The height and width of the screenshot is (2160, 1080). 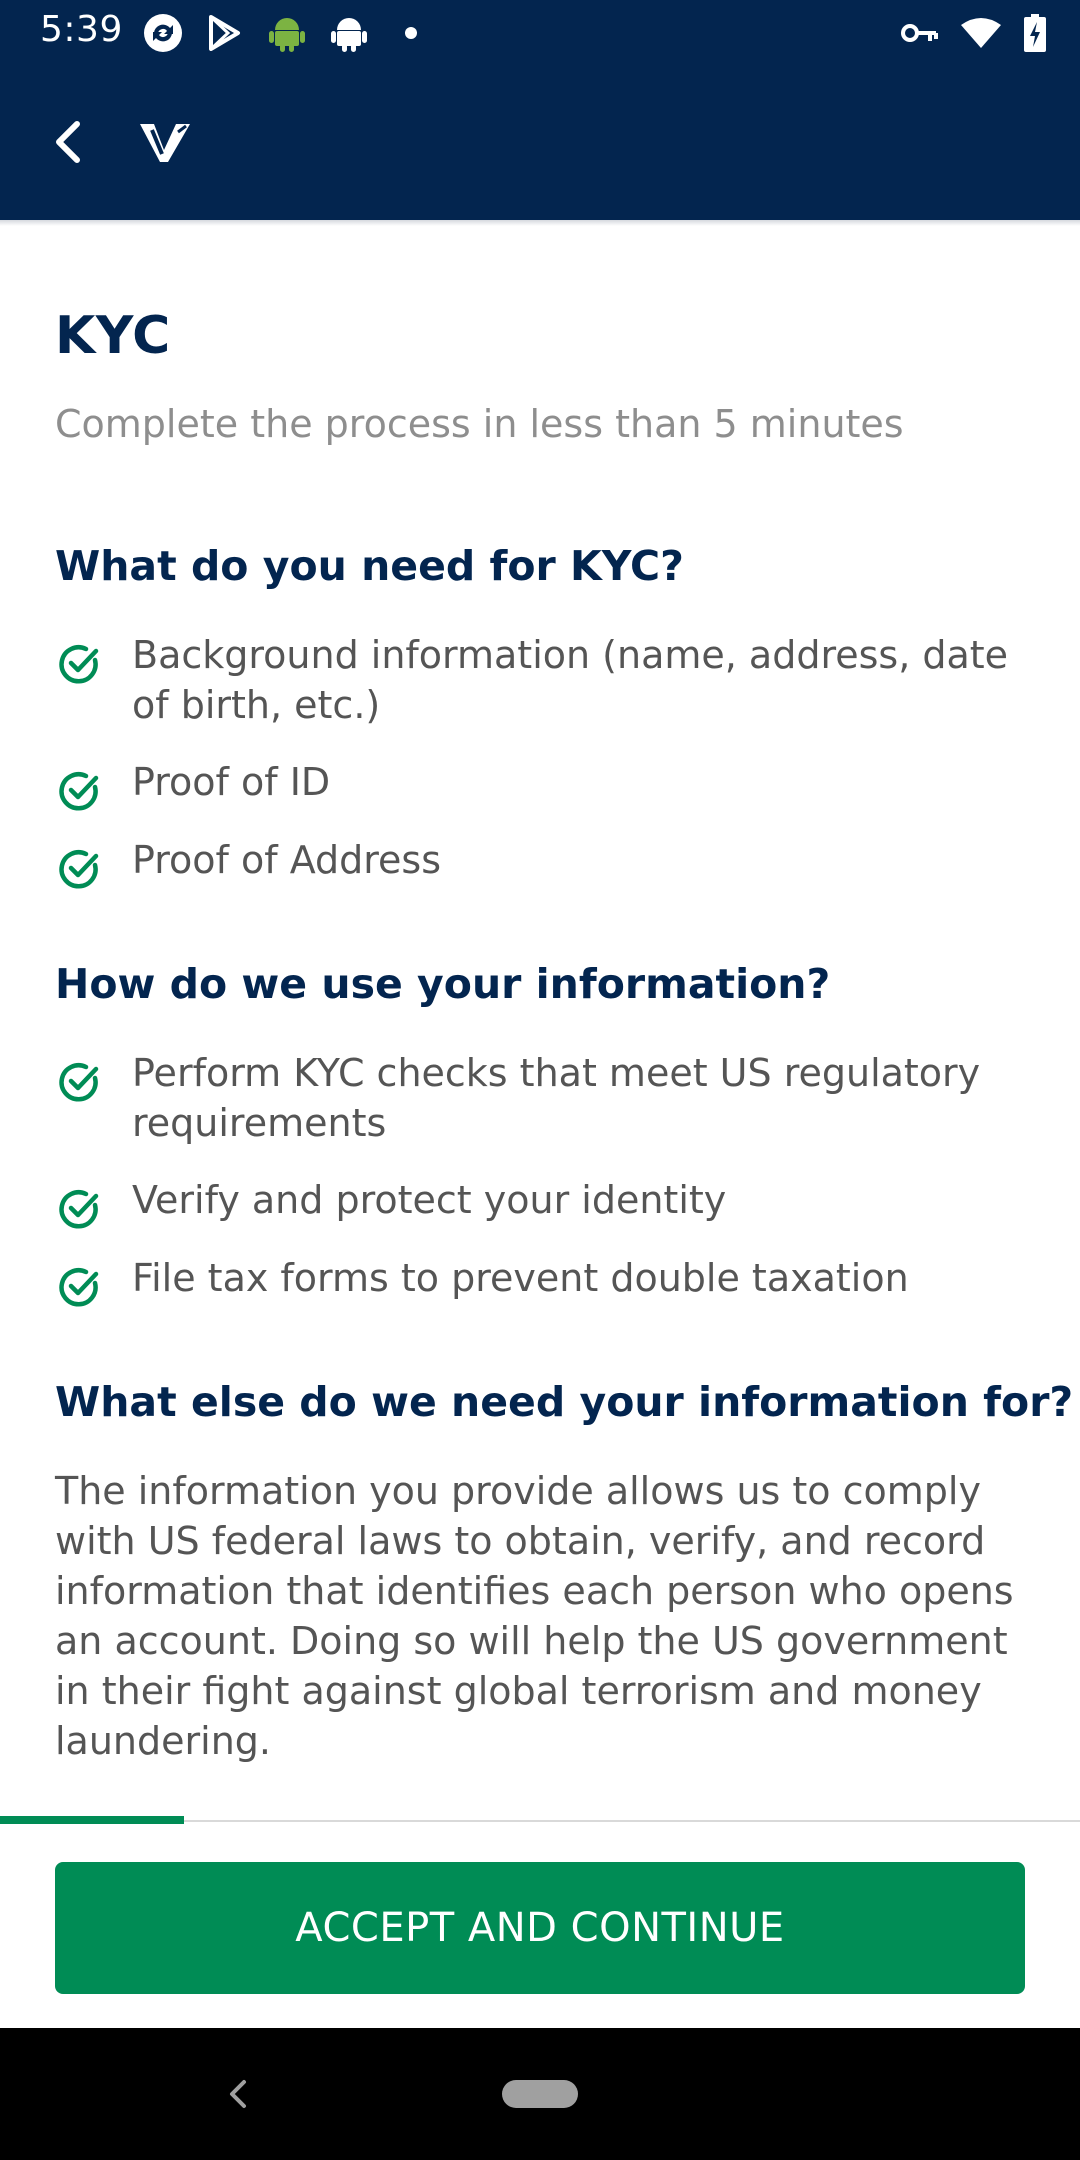 I want to click on list-item-text: Proof of ID, so click(x=231, y=782).